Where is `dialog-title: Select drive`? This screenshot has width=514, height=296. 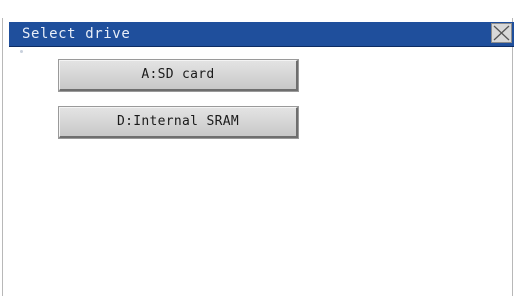 dialog-title: Select drive is located at coordinates (76, 34).